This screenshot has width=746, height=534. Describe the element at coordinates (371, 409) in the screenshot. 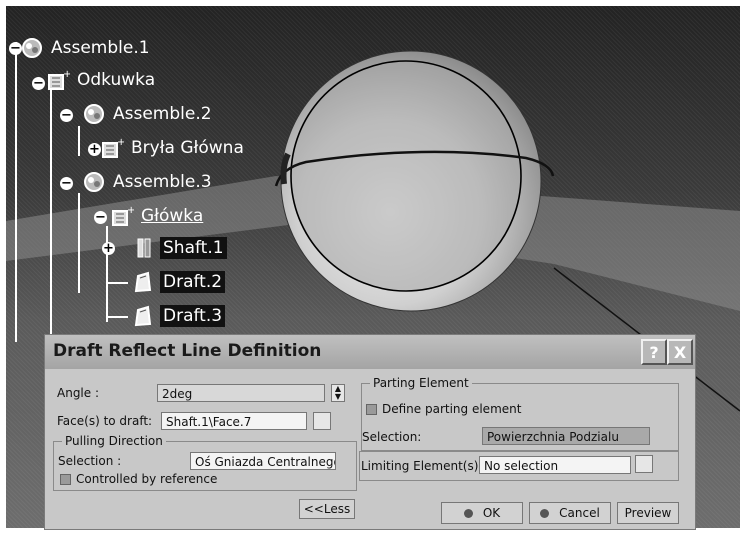

I see `define-parting-element-checkbox` at that location.